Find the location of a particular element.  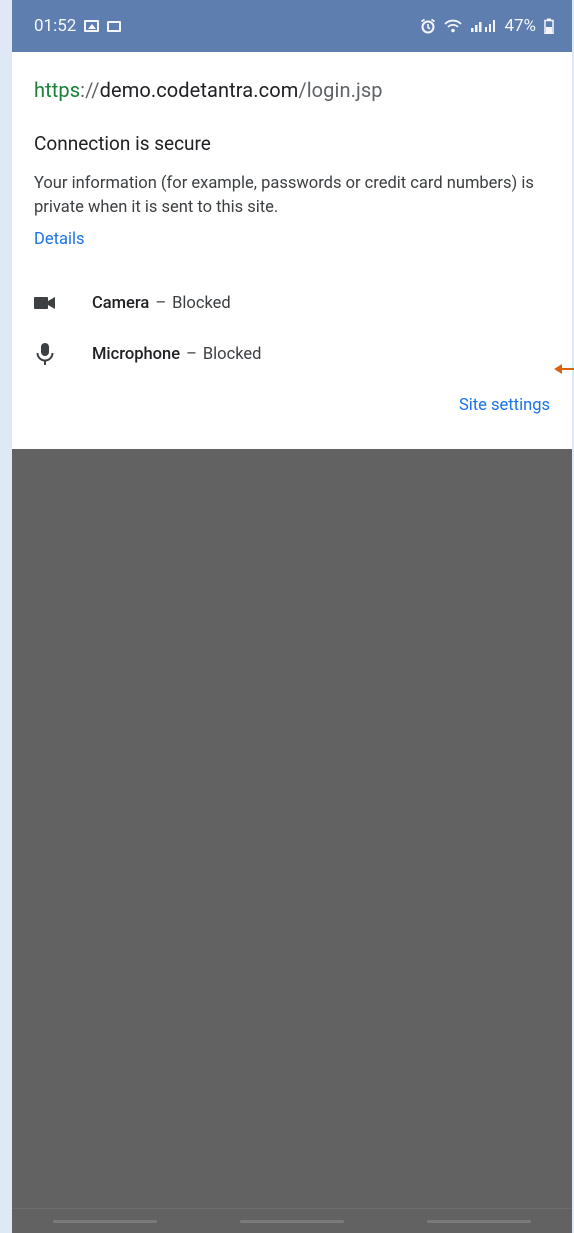

signal-icon is located at coordinates (483, 26).